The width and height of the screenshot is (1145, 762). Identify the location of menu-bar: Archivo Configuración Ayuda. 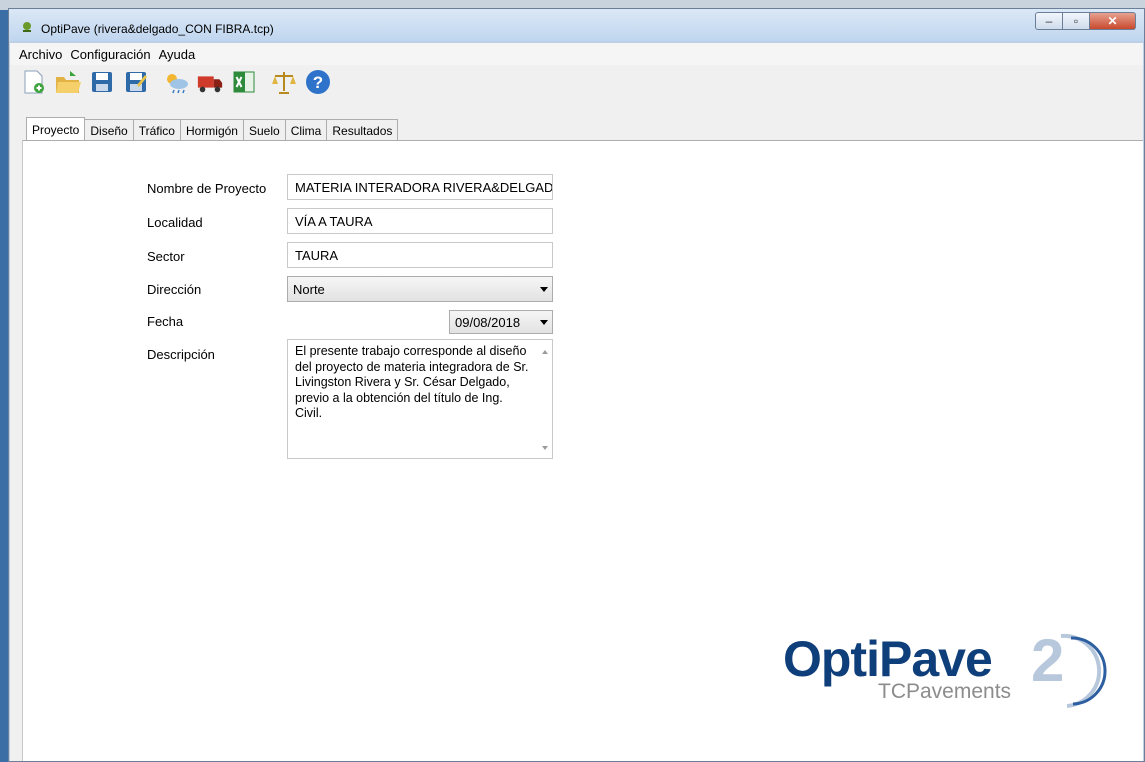
(576, 54).